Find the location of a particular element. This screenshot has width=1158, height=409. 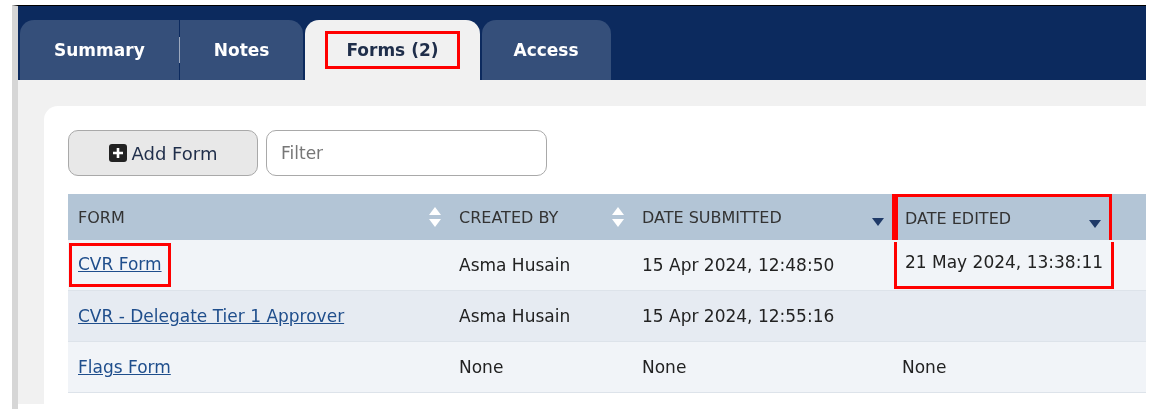

add-form-button: Add Form is located at coordinates (163, 153).